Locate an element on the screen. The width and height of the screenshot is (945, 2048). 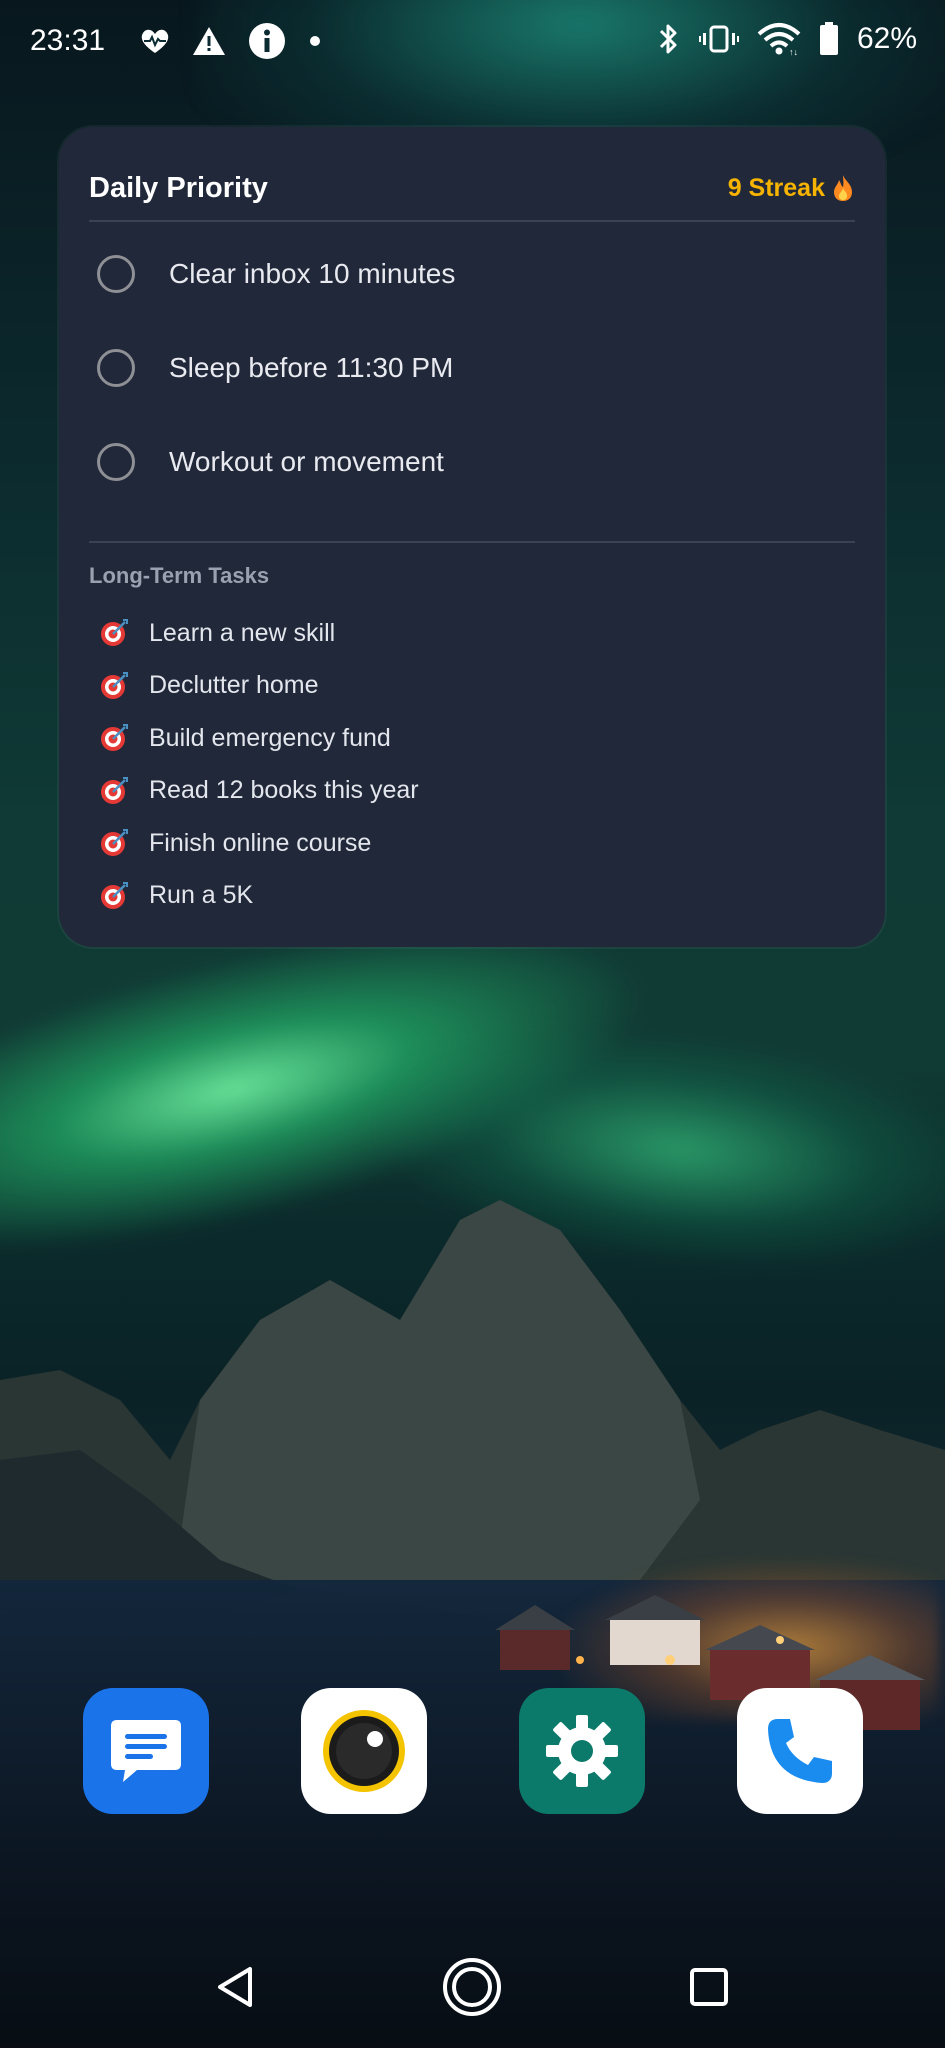
info-icon is located at coordinates (267, 41).